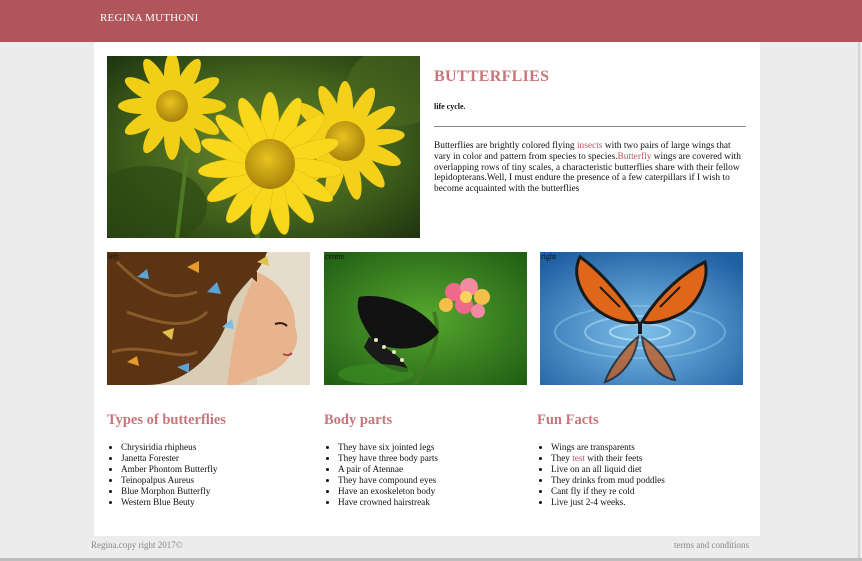 The height and width of the screenshot is (561, 862). What do you see at coordinates (431, 21) in the screenshot?
I see `top-navbar: REGINA MUTHONI` at bounding box center [431, 21].